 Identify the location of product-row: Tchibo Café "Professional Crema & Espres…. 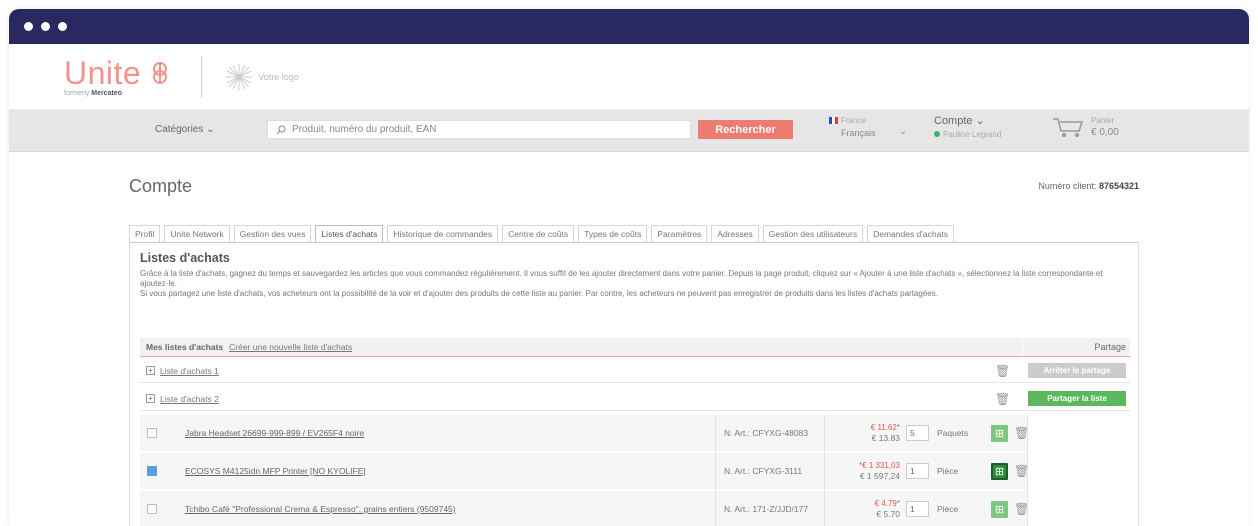
(584, 508).